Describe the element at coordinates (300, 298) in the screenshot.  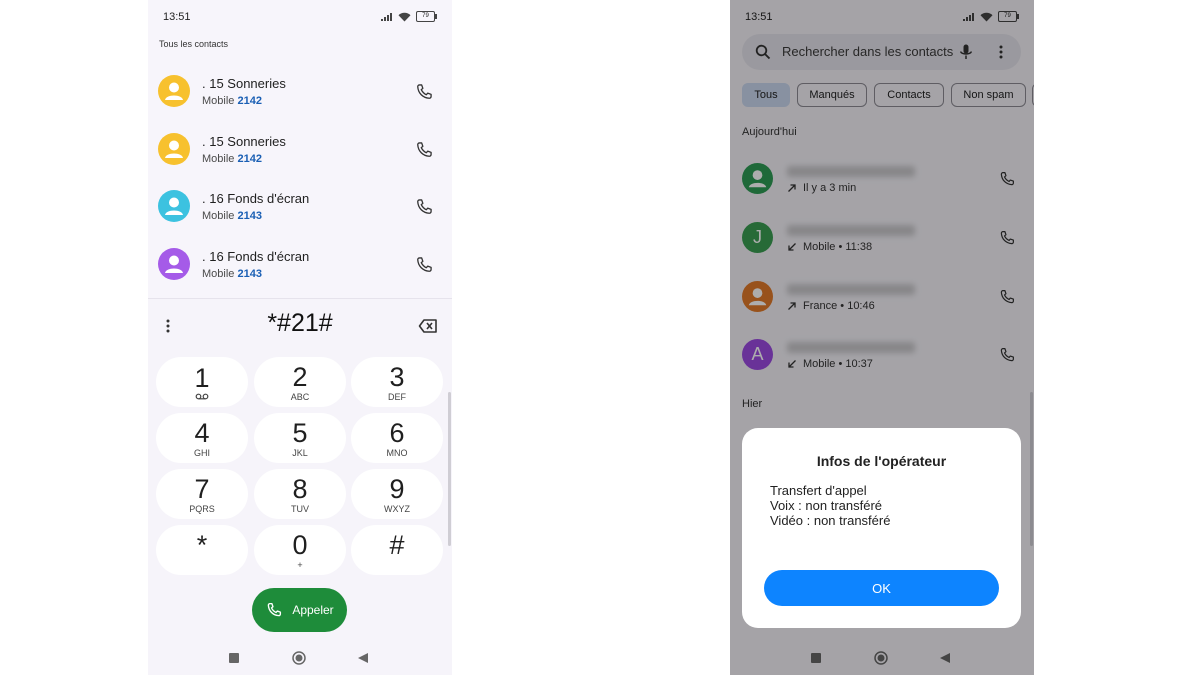
I see `divider` at that location.